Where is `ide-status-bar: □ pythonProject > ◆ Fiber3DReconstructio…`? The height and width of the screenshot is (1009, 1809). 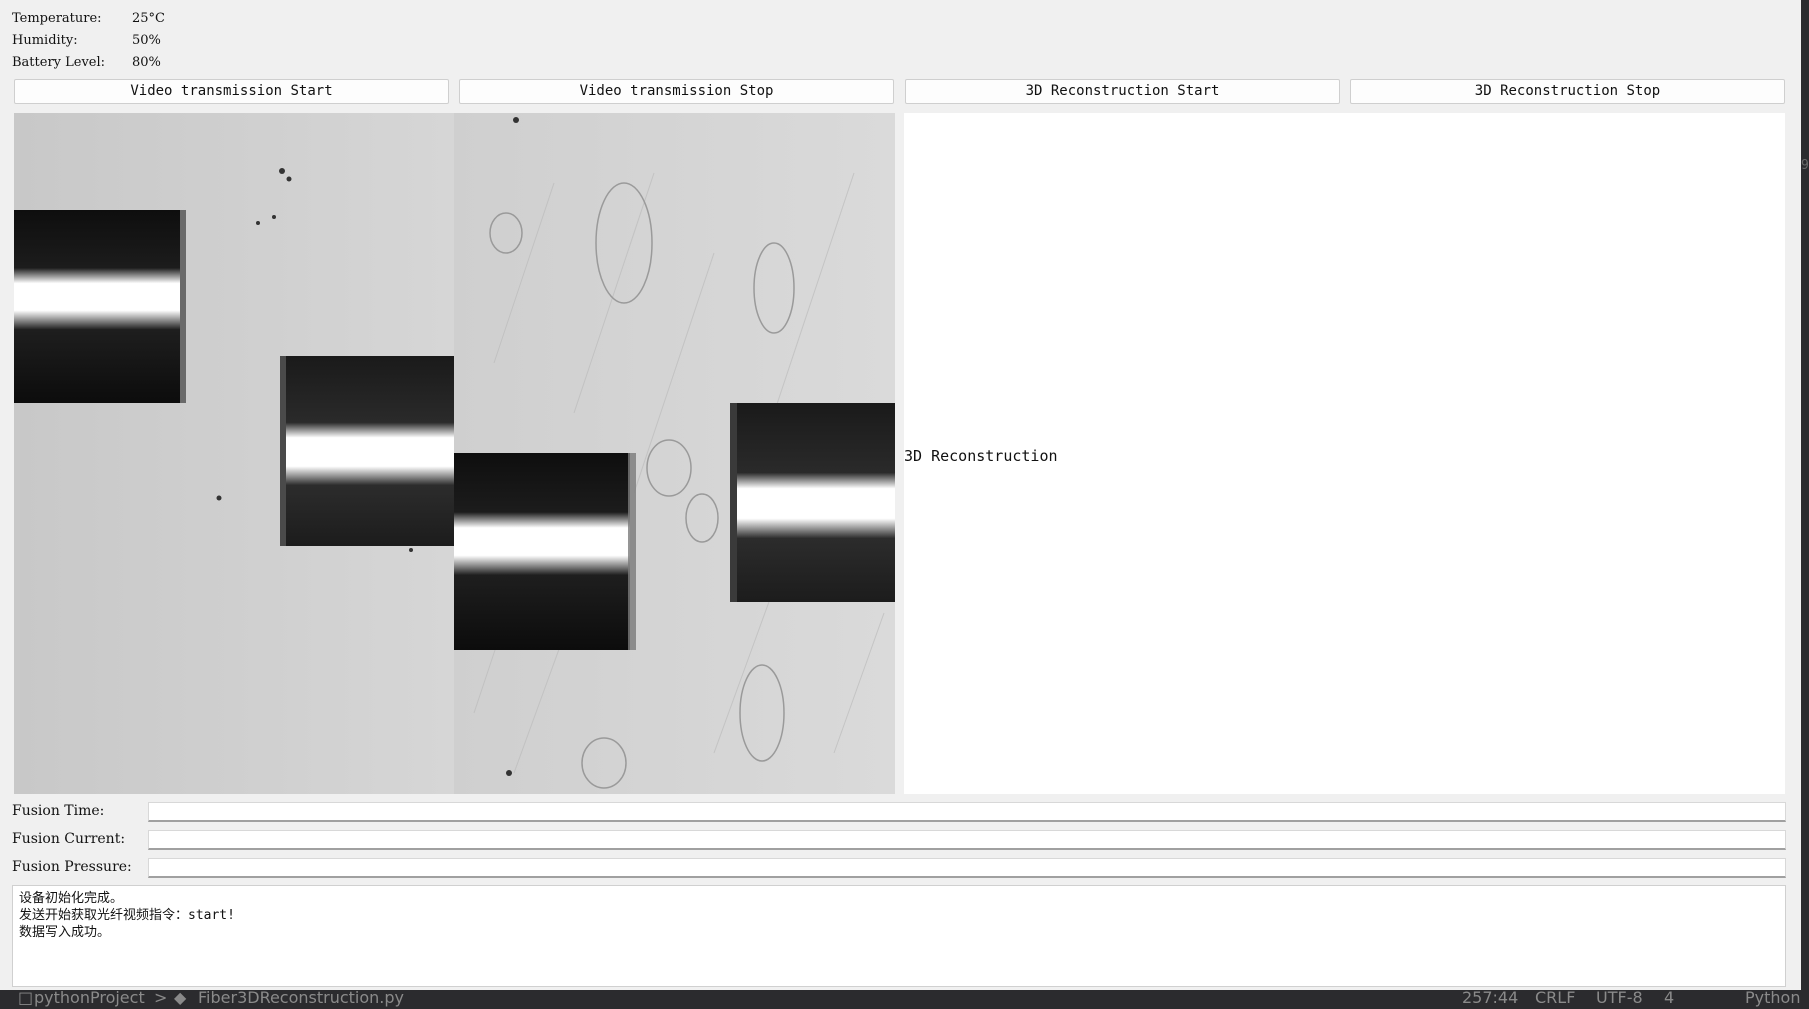
ide-status-bar: □ pythonProject > ◆ Fiber3DReconstructio… is located at coordinates (904, 999).